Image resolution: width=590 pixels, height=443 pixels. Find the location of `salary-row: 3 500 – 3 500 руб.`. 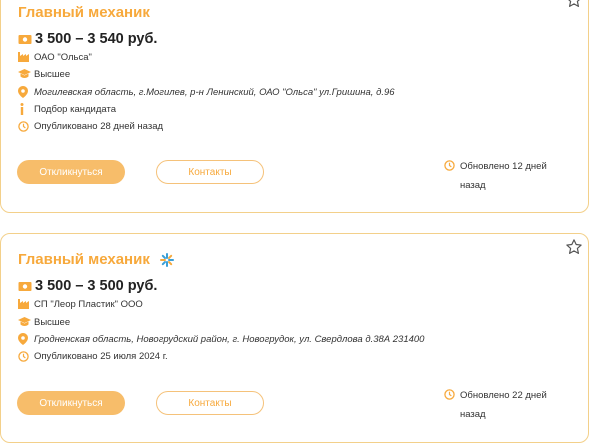

salary-row: 3 500 – 3 500 руб. is located at coordinates (87, 286).